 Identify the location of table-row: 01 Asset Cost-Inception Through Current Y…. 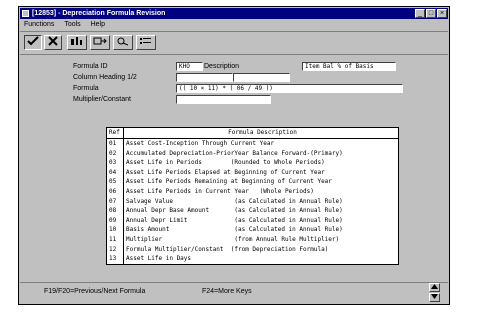
(252, 143).